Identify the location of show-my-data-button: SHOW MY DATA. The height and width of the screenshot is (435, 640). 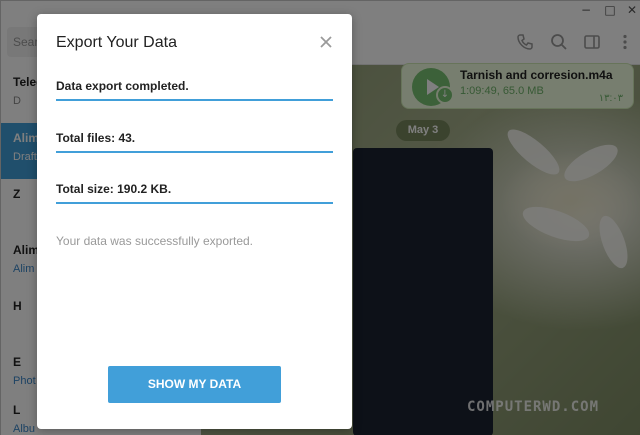
(194, 384).